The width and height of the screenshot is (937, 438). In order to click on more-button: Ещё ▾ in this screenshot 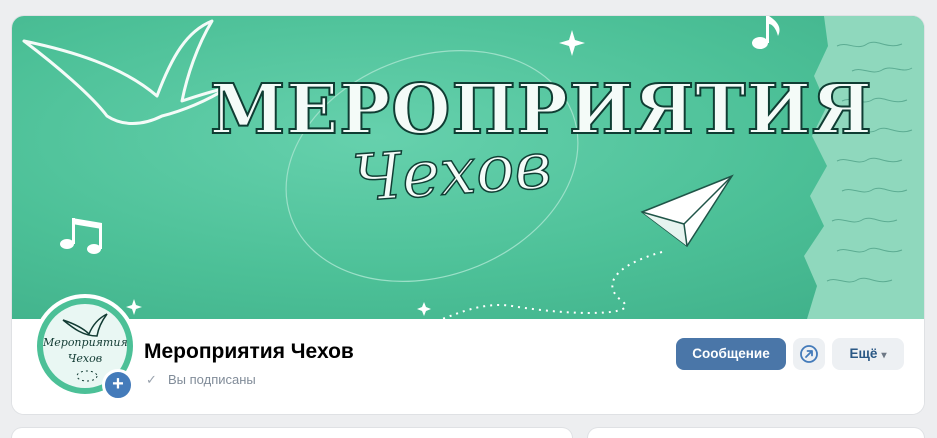, I will do `click(868, 354)`.